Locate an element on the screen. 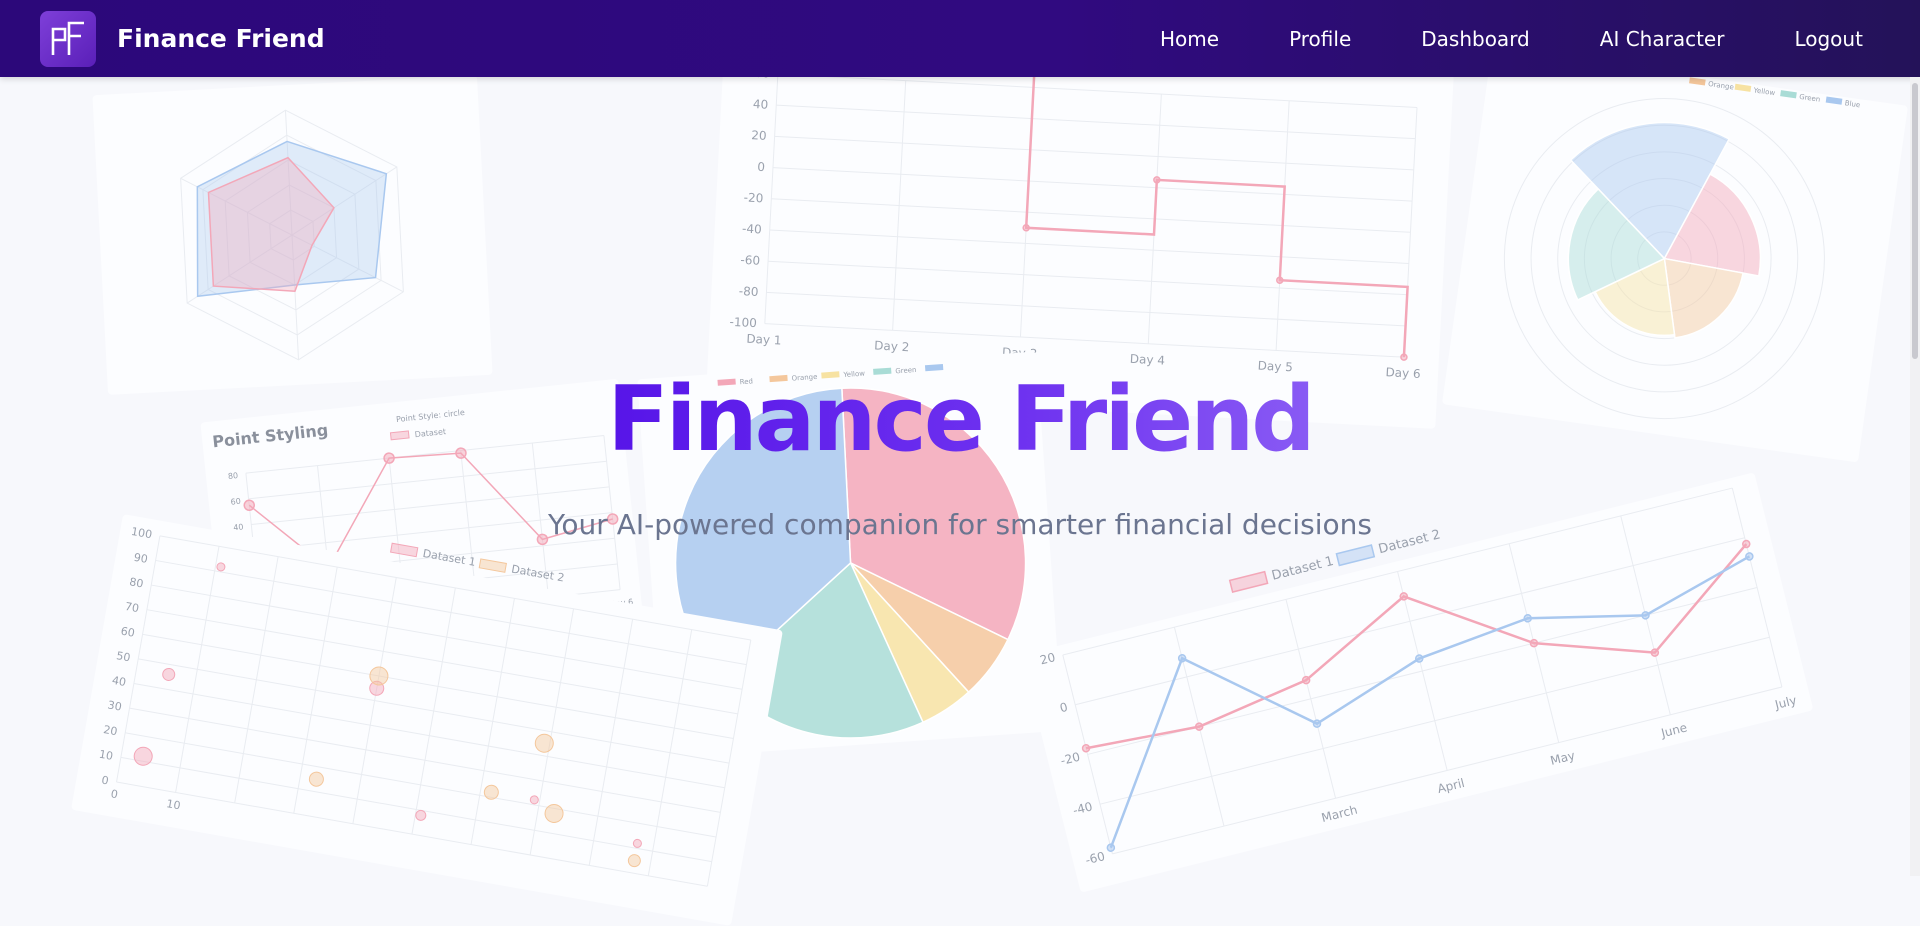 This screenshot has height=926, width=1920. y-tick-label: 70 is located at coordinates (132, 607).